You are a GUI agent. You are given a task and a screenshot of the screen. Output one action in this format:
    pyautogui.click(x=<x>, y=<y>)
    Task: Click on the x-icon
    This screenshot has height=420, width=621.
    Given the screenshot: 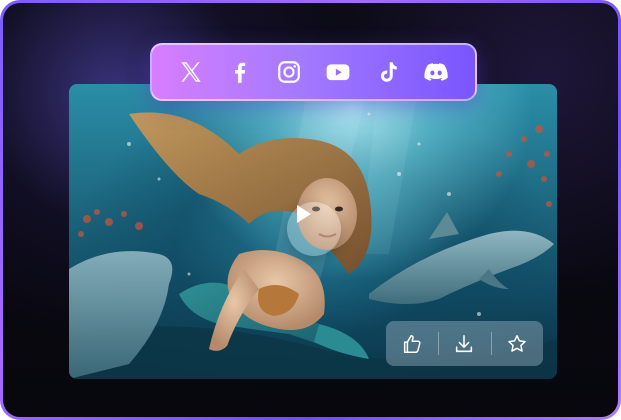 What is the action you would take?
    pyautogui.click(x=191, y=72)
    